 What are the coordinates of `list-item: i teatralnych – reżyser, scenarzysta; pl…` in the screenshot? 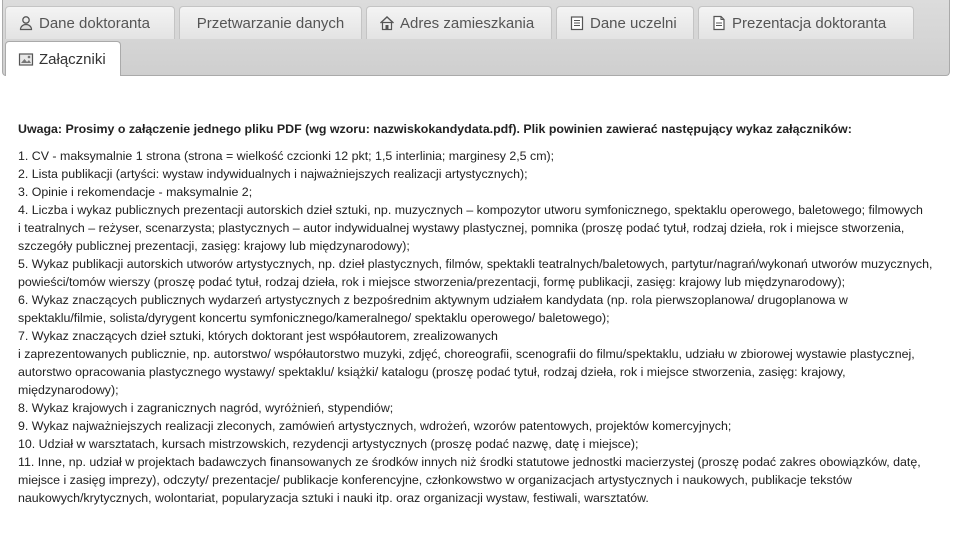 It's located at (461, 237).